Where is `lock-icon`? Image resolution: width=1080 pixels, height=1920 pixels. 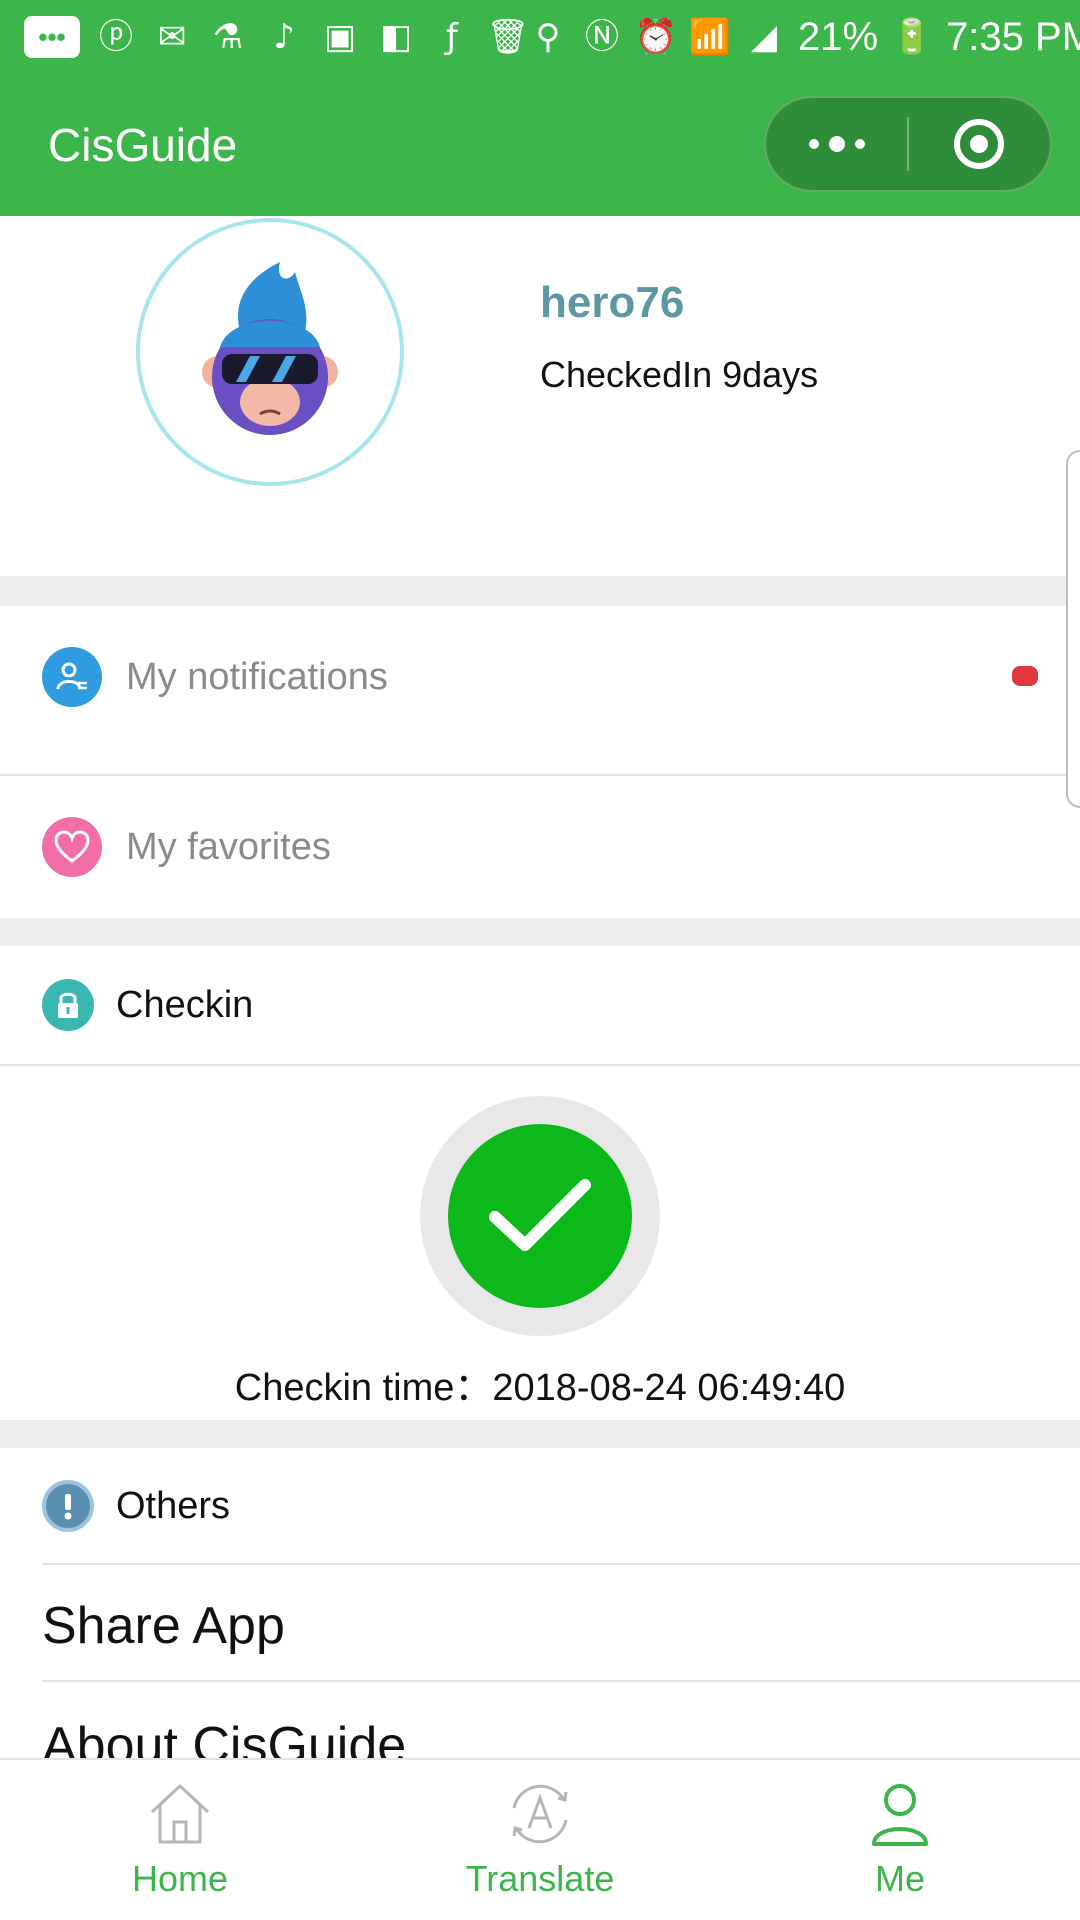
lock-icon is located at coordinates (68, 1005).